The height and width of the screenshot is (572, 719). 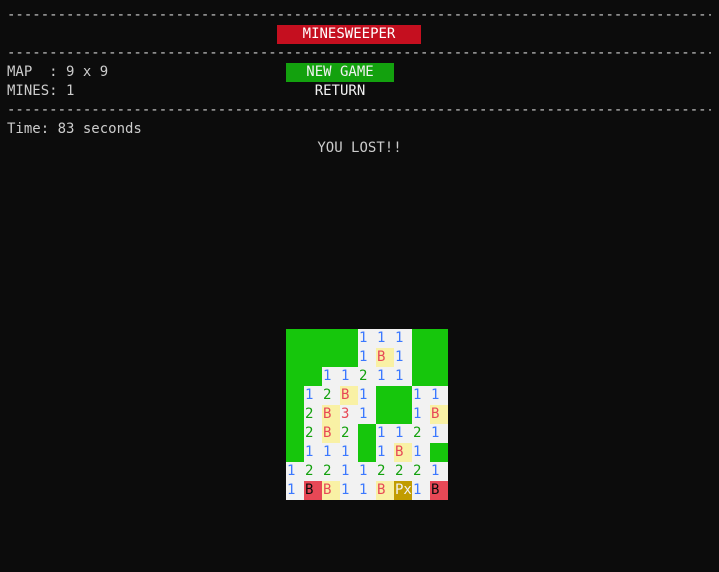 I want to click on board-cell: 3, so click(x=349, y=414).